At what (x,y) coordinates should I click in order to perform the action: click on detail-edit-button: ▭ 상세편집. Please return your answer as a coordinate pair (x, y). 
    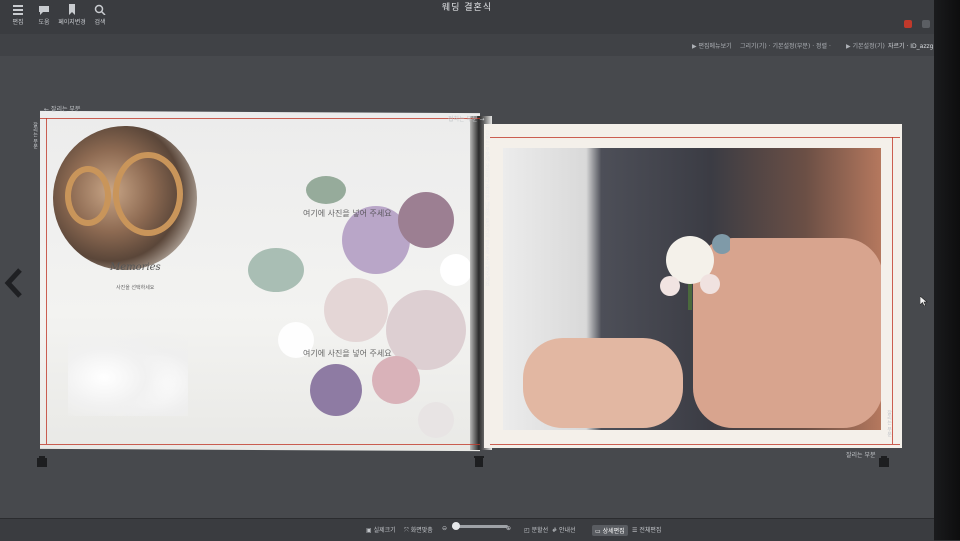
    Looking at the image, I should click on (610, 530).